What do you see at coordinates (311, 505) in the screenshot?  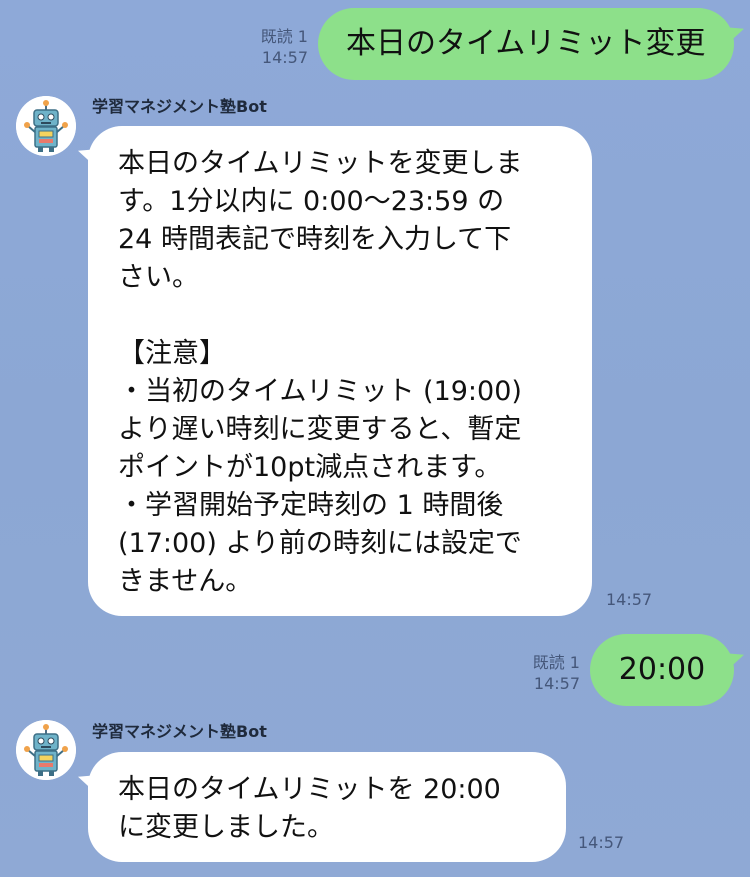 I see `message-line: ・学習開始予定時刻の 1 時間後` at bounding box center [311, 505].